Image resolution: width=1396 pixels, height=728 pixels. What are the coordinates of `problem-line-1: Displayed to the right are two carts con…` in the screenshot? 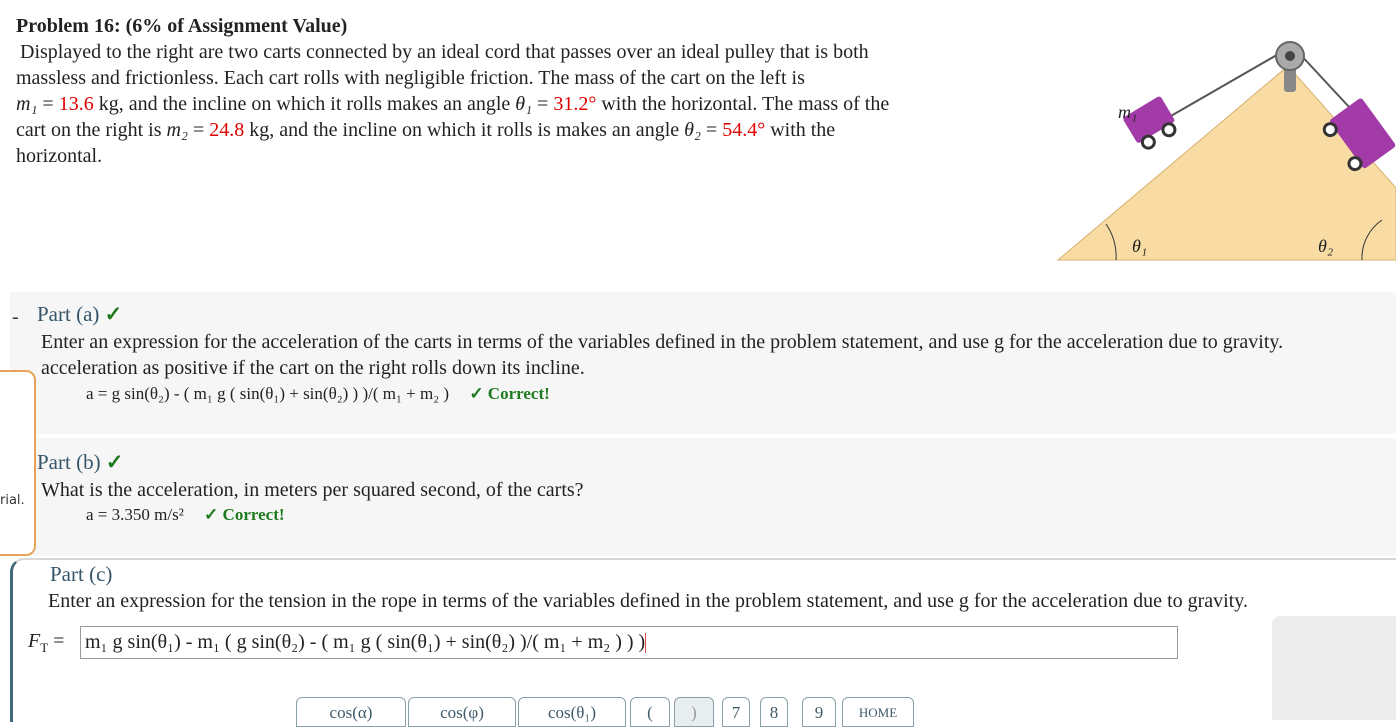 It's located at (444, 52).